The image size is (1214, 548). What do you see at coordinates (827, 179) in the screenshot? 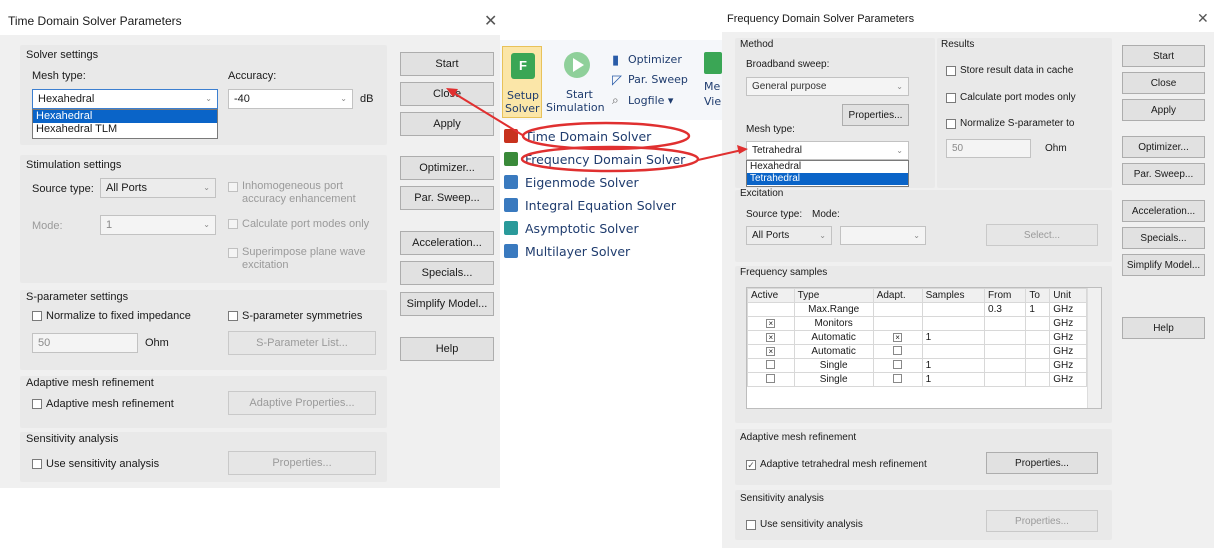
I see `option-tetrahedral: Tetrahedral` at bounding box center [827, 179].